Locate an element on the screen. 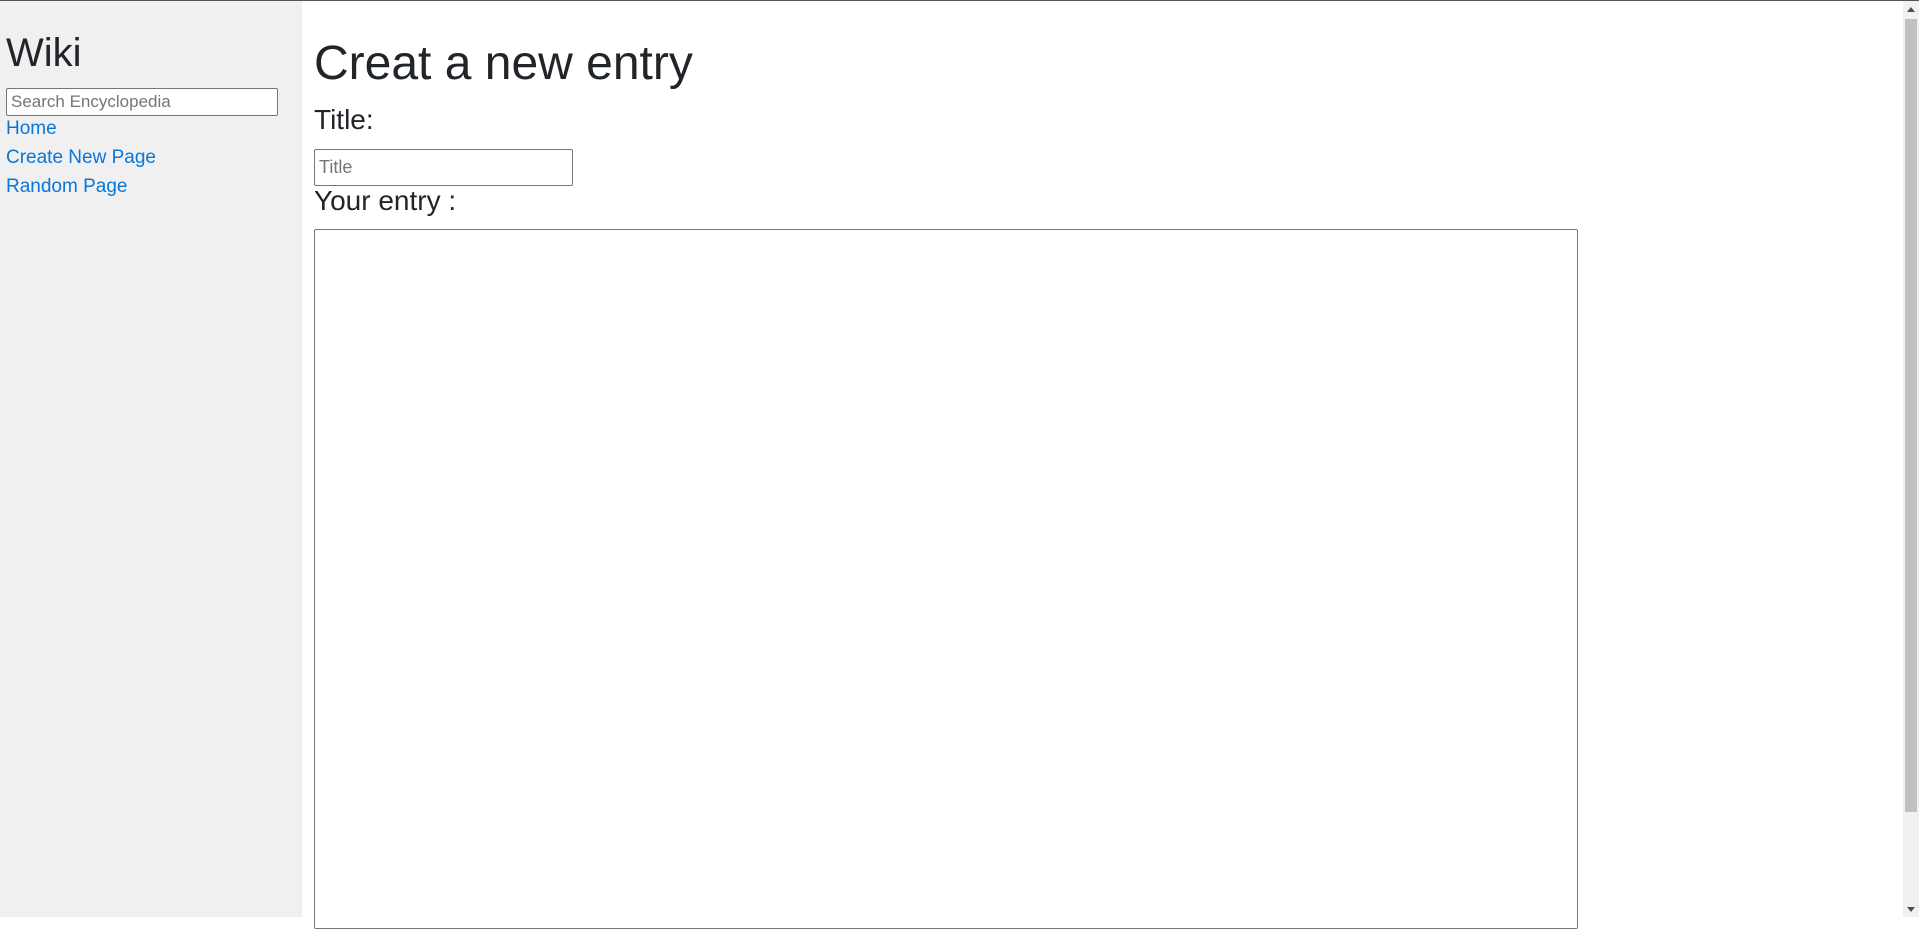 Image resolution: width=1919 pixels, height=929 pixels. scroll-up-arrow-icon is located at coordinates (1911, 9).